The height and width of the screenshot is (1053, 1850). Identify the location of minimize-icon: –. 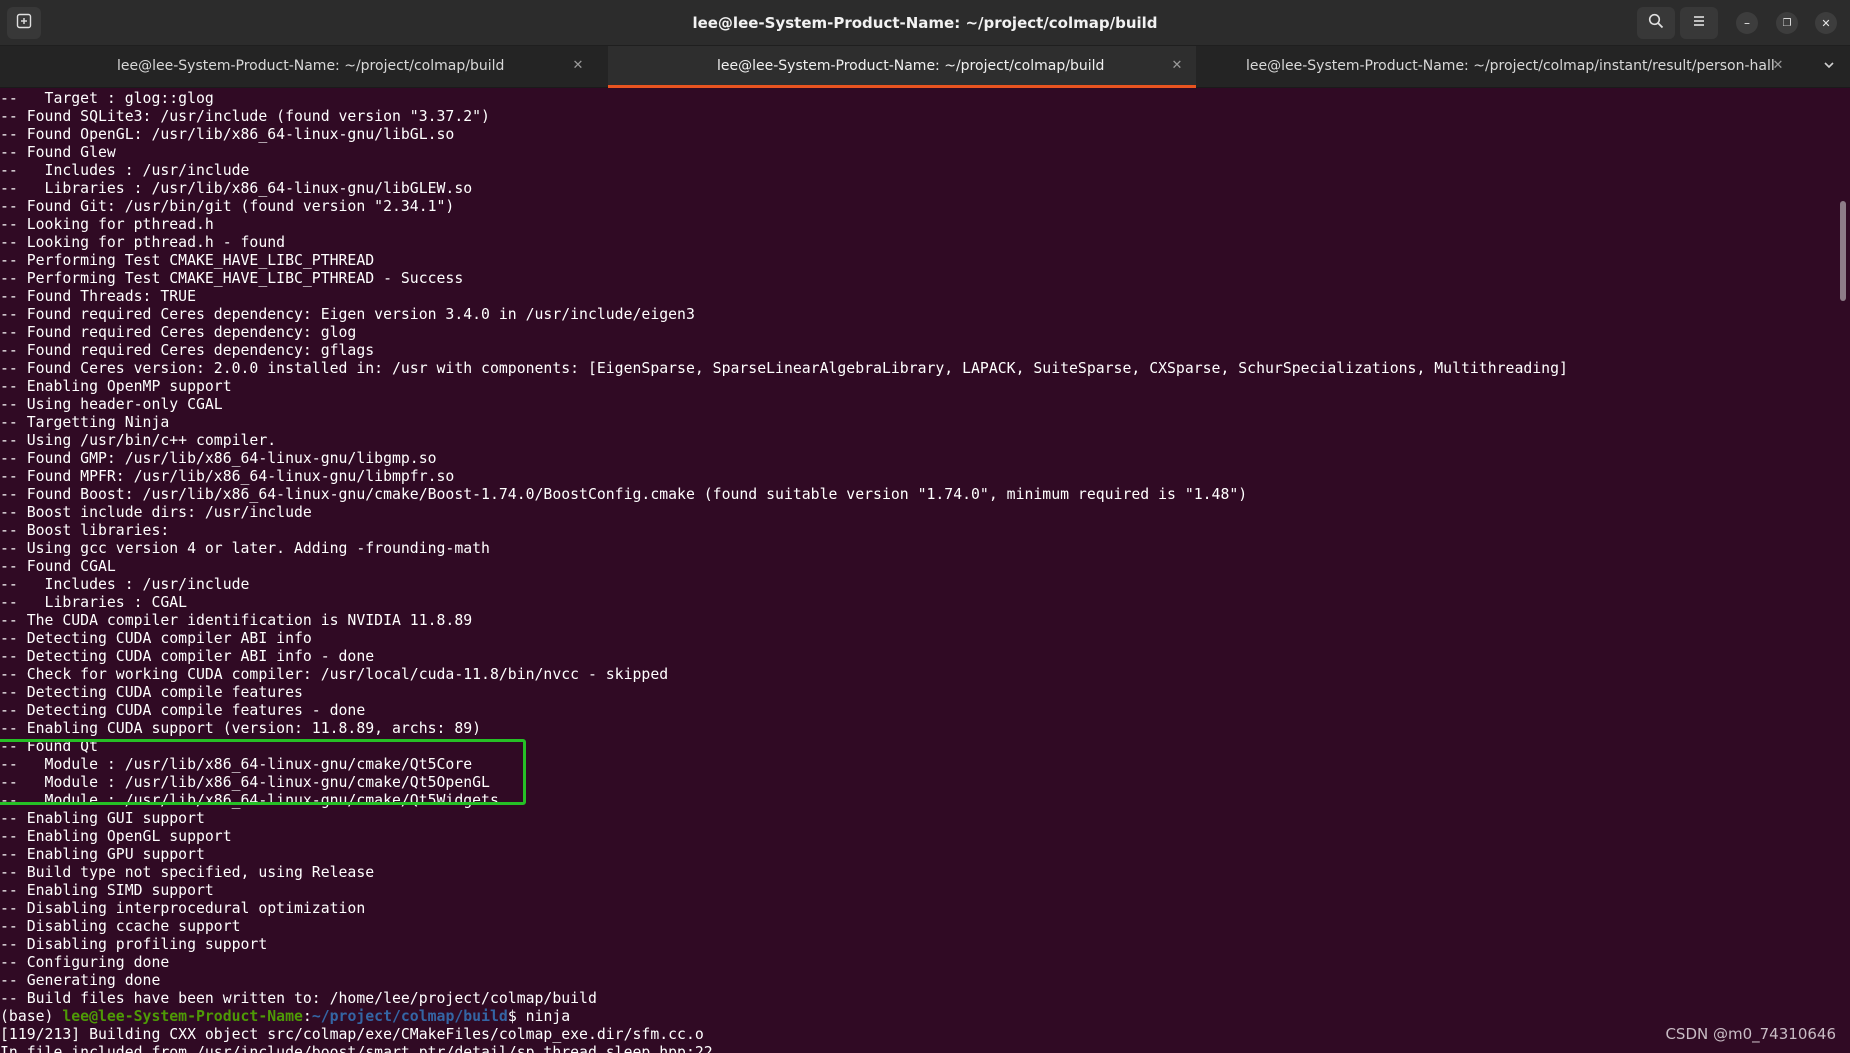
(1747, 23).